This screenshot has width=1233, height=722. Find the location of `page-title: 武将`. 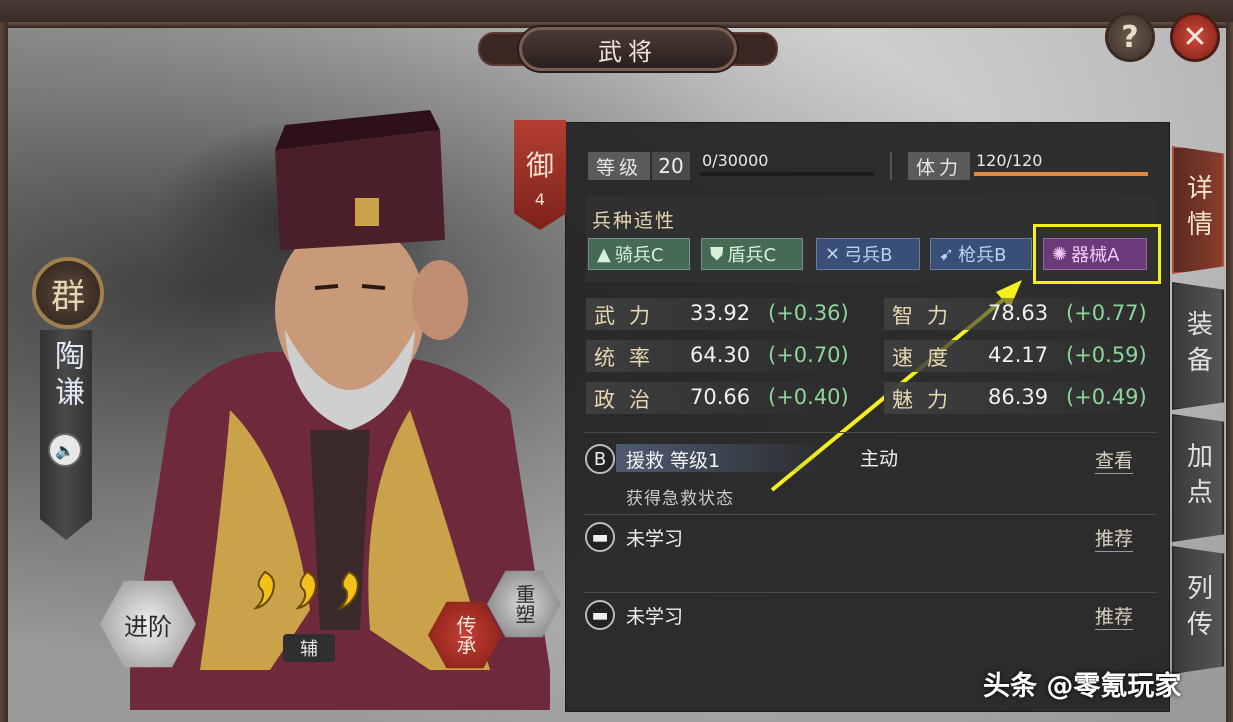

page-title: 武将 is located at coordinates (628, 49).